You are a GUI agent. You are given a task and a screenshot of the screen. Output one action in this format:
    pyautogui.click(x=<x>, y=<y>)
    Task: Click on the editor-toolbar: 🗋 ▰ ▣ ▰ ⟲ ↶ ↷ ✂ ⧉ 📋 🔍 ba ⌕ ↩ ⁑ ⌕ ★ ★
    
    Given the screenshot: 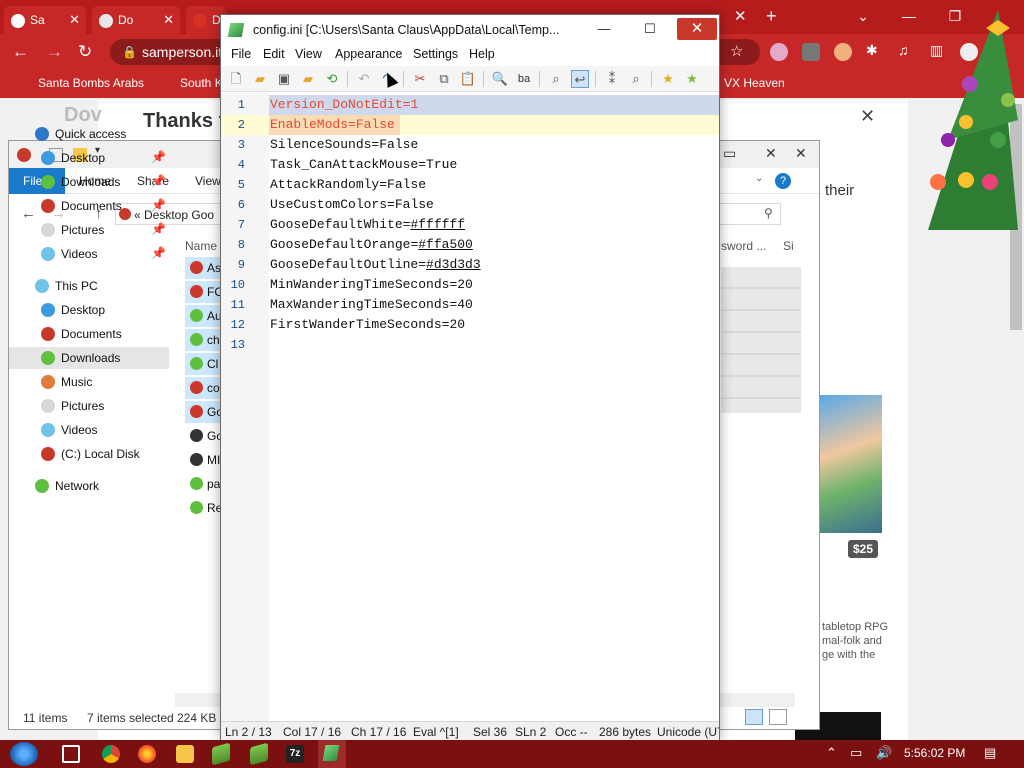 What is the action you would take?
    pyautogui.click(x=470, y=79)
    